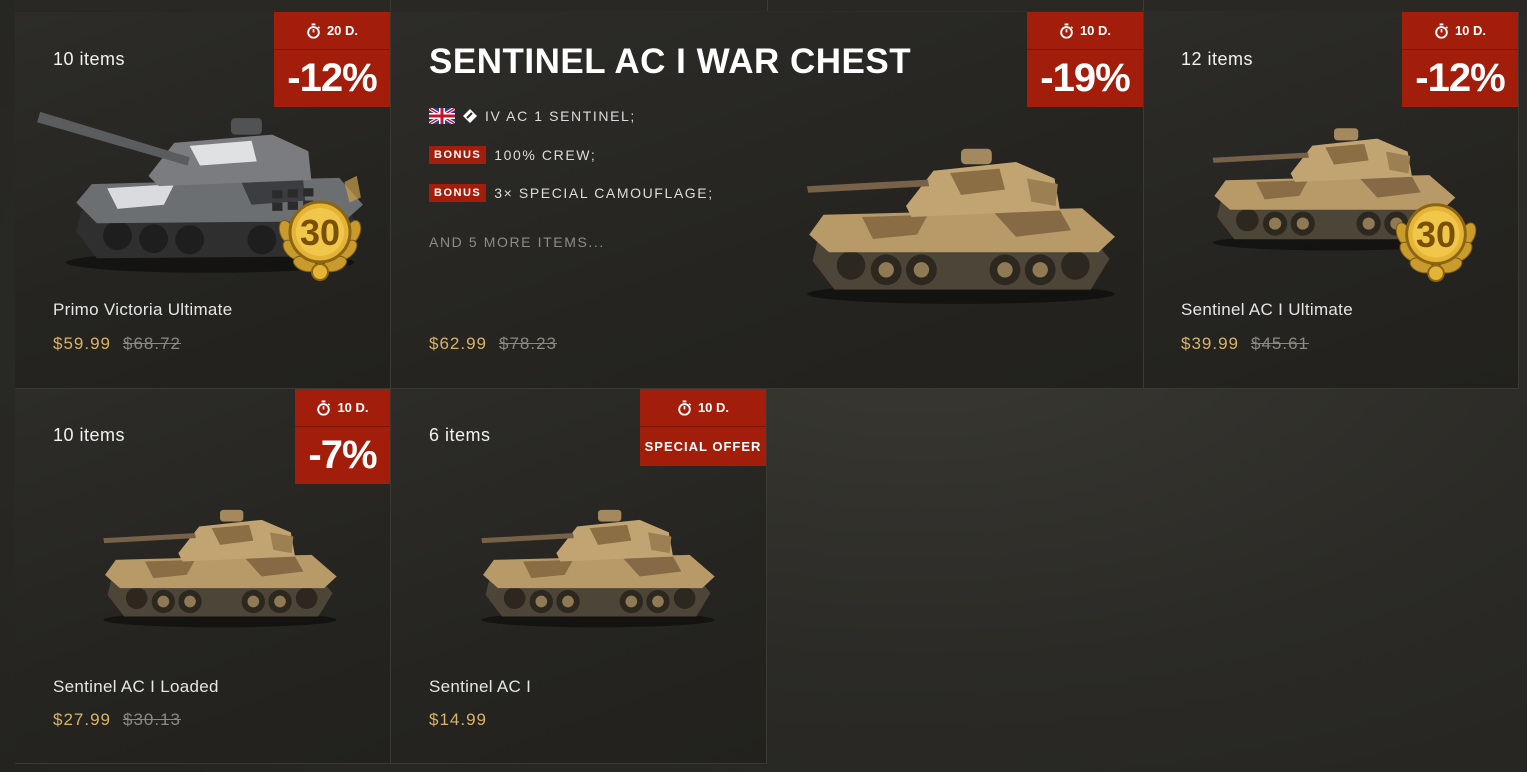  I want to click on feature-tank: IV AC 1 SENTINEL;, so click(532, 116).